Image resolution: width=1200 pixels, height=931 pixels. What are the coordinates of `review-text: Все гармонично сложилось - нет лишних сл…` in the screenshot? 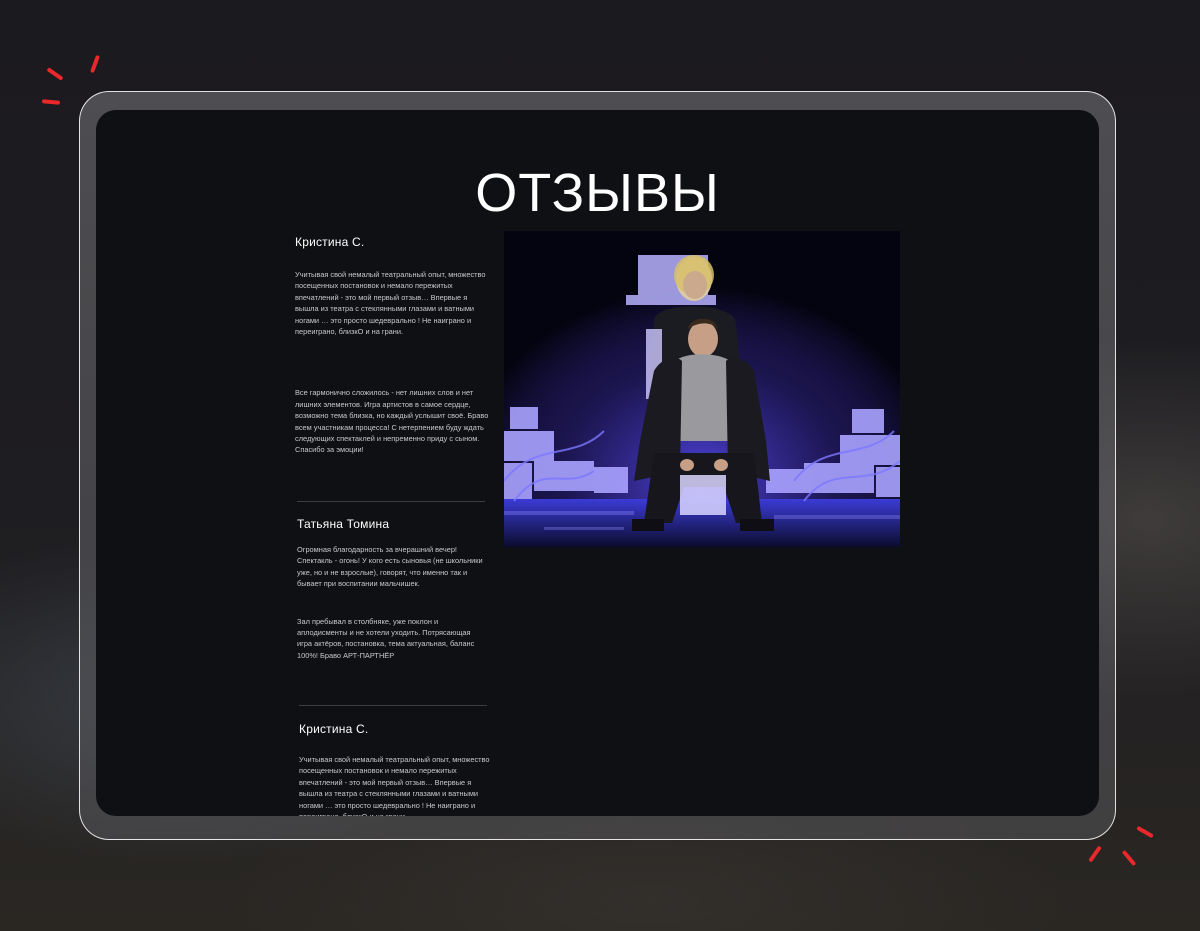 It's located at (392, 421).